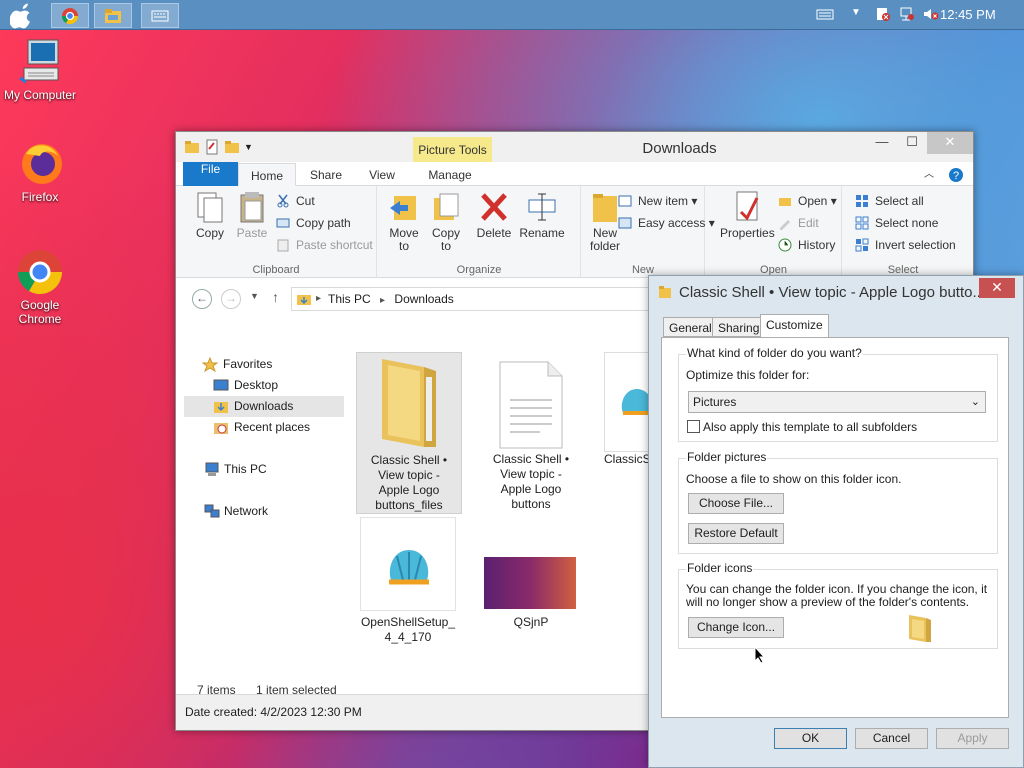 Image resolution: width=1024 pixels, height=768 pixels. I want to click on keyboard-taskbar-button, so click(160, 15).